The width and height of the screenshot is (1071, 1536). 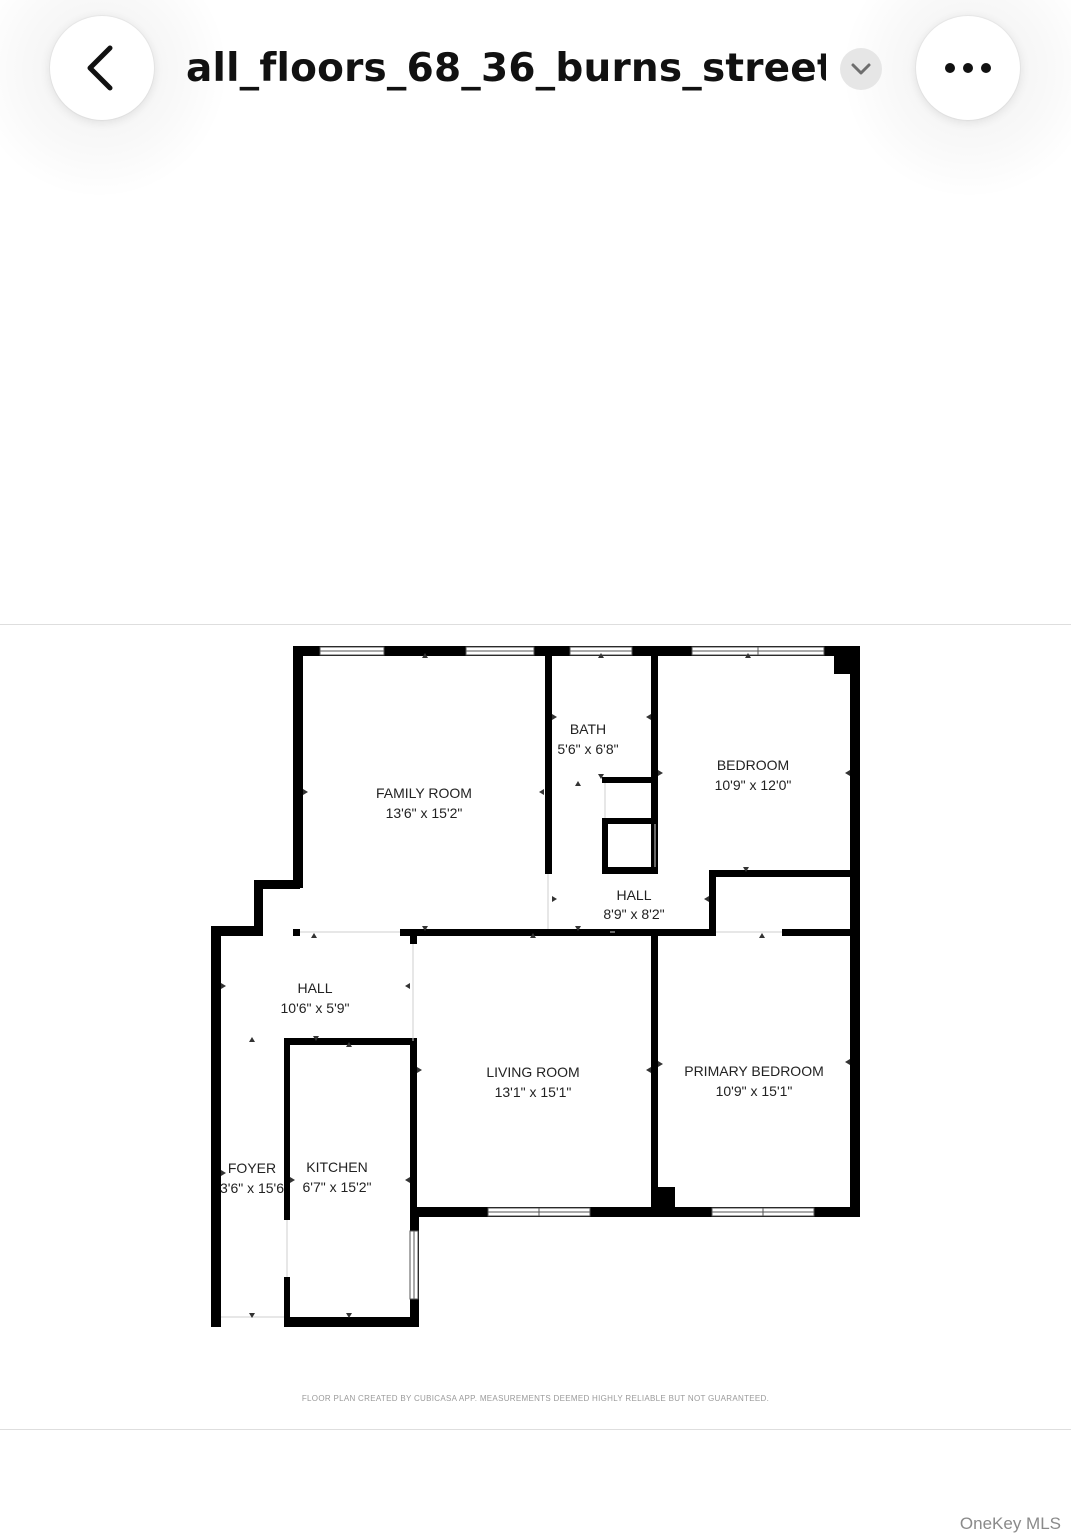 What do you see at coordinates (532, 1072) in the screenshot?
I see `room-name-living-room: LIVING ROOM` at bounding box center [532, 1072].